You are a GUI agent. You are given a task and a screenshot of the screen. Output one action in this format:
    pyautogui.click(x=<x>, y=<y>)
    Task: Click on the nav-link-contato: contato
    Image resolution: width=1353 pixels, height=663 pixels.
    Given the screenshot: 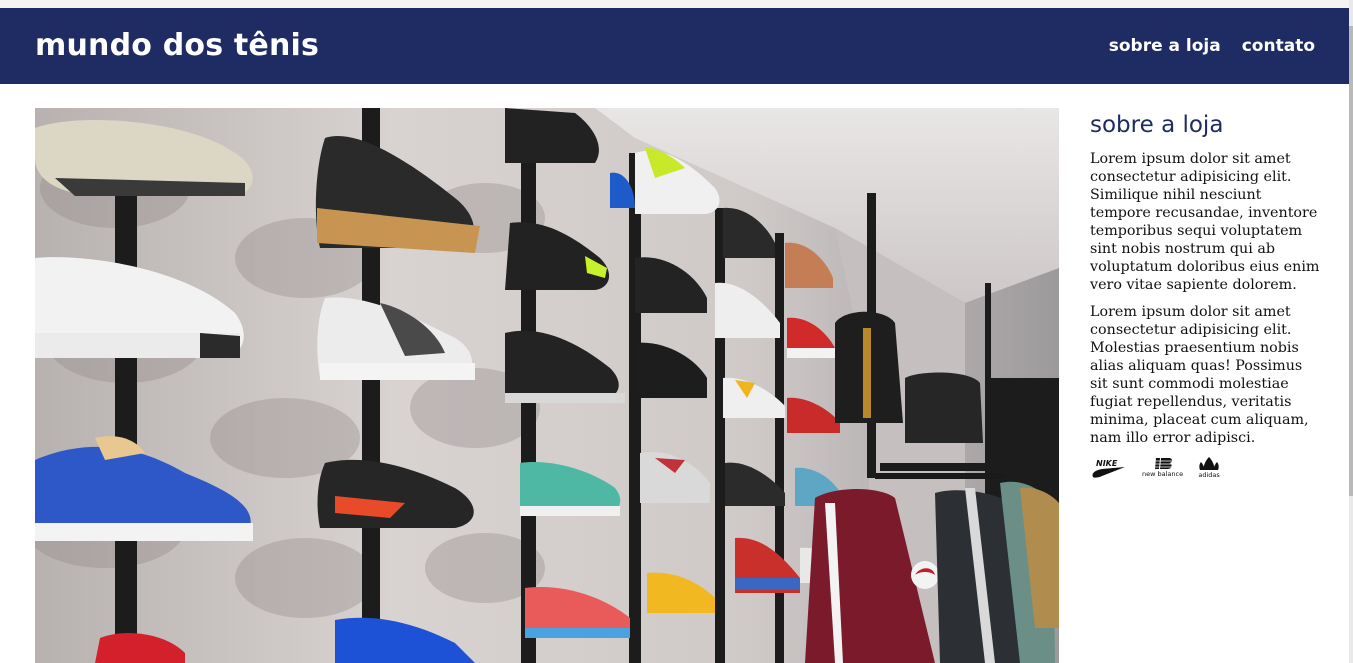 What is the action you would take?
    pyautogui.click(x=1278, y=46)
    